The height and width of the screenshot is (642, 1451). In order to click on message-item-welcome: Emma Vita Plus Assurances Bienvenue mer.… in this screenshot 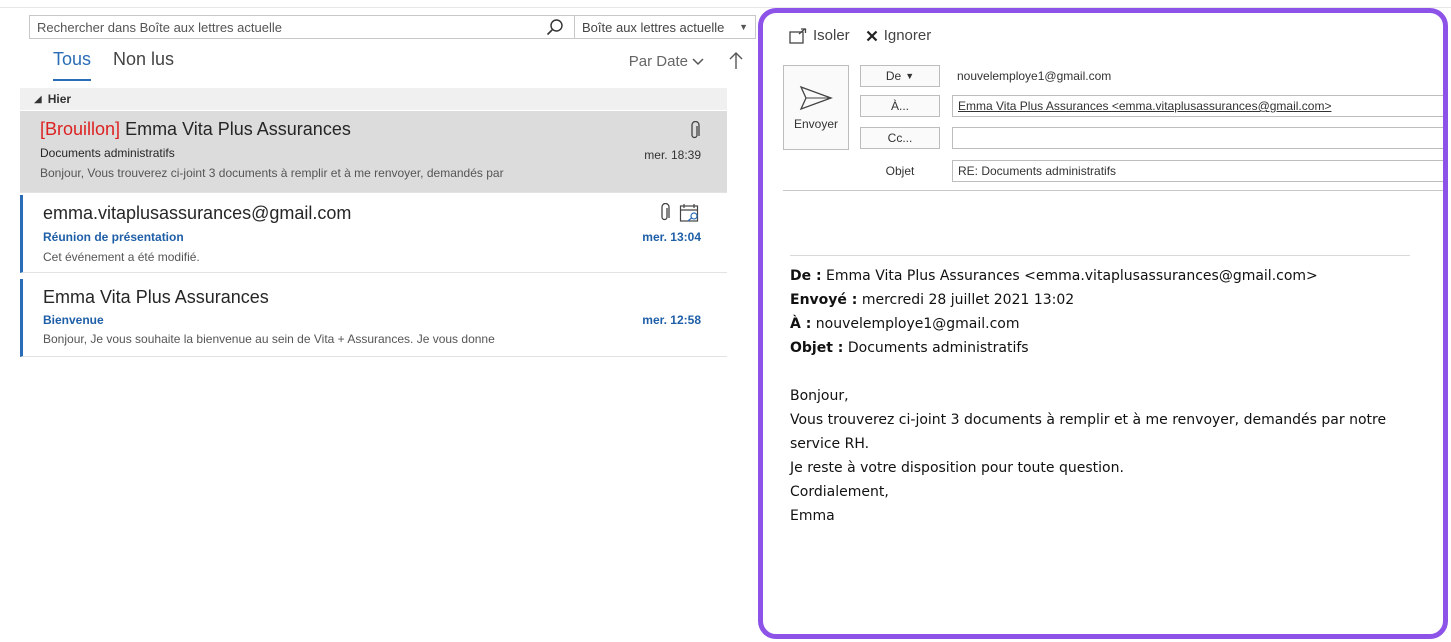, I will do `click(373, 318)`.